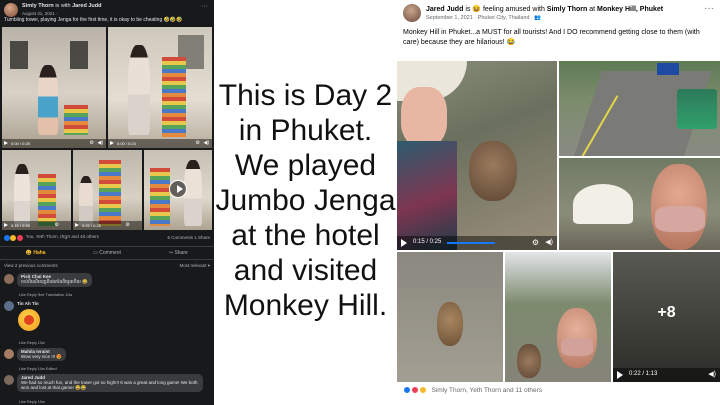 The height and width of the screenshot is (405, 720). Describe the element at coordinates (305, 95) in the screenshot. I see `caption-line: This is Day 2` at that location.